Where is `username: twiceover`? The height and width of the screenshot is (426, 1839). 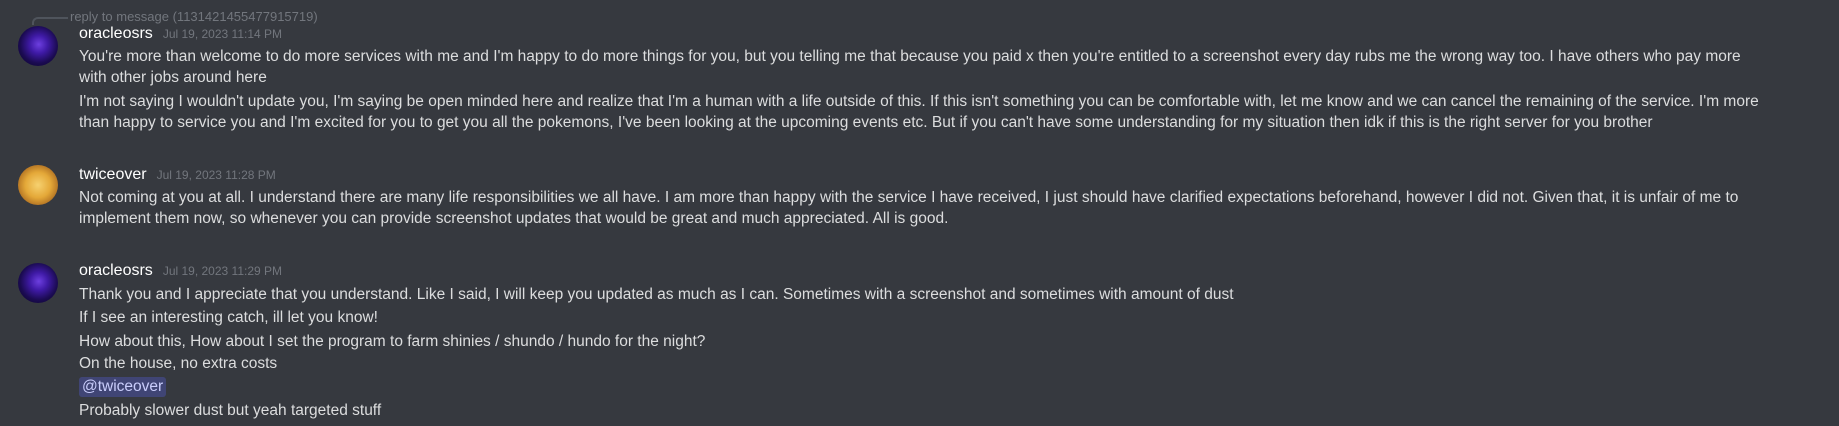 username: twiceover is located at coordinates (113, 175).